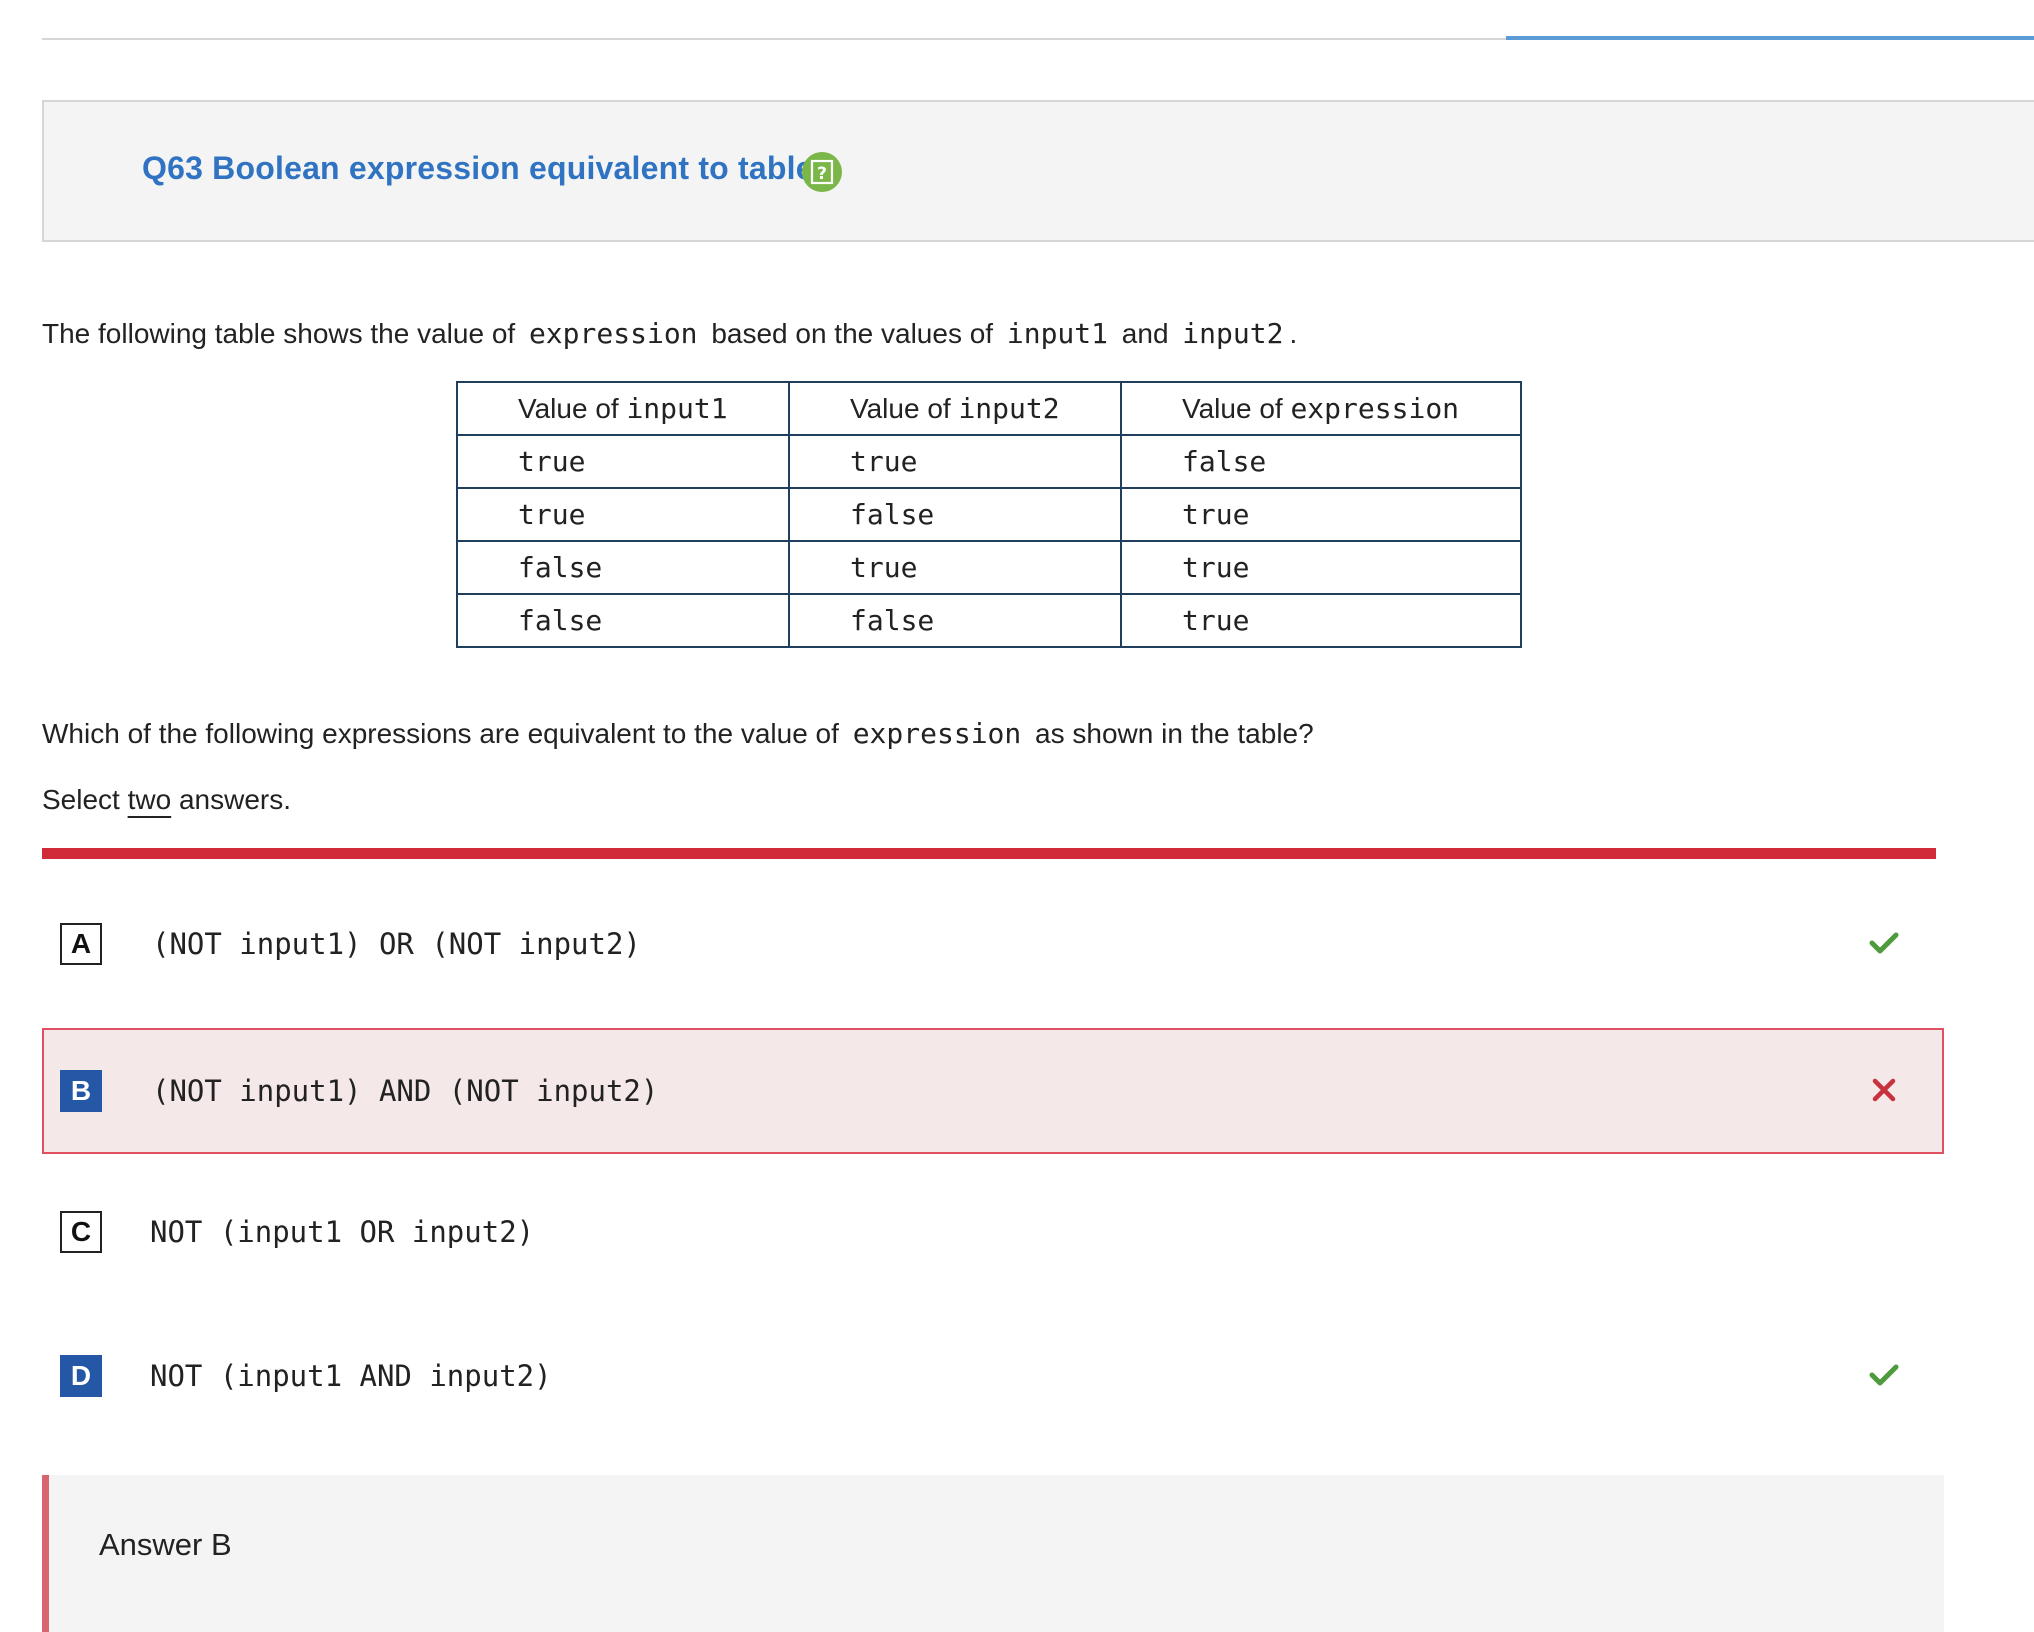  Describe the element at coordinates (1057, 333) in the screenshot. I see `code-input1: input1` at that location.